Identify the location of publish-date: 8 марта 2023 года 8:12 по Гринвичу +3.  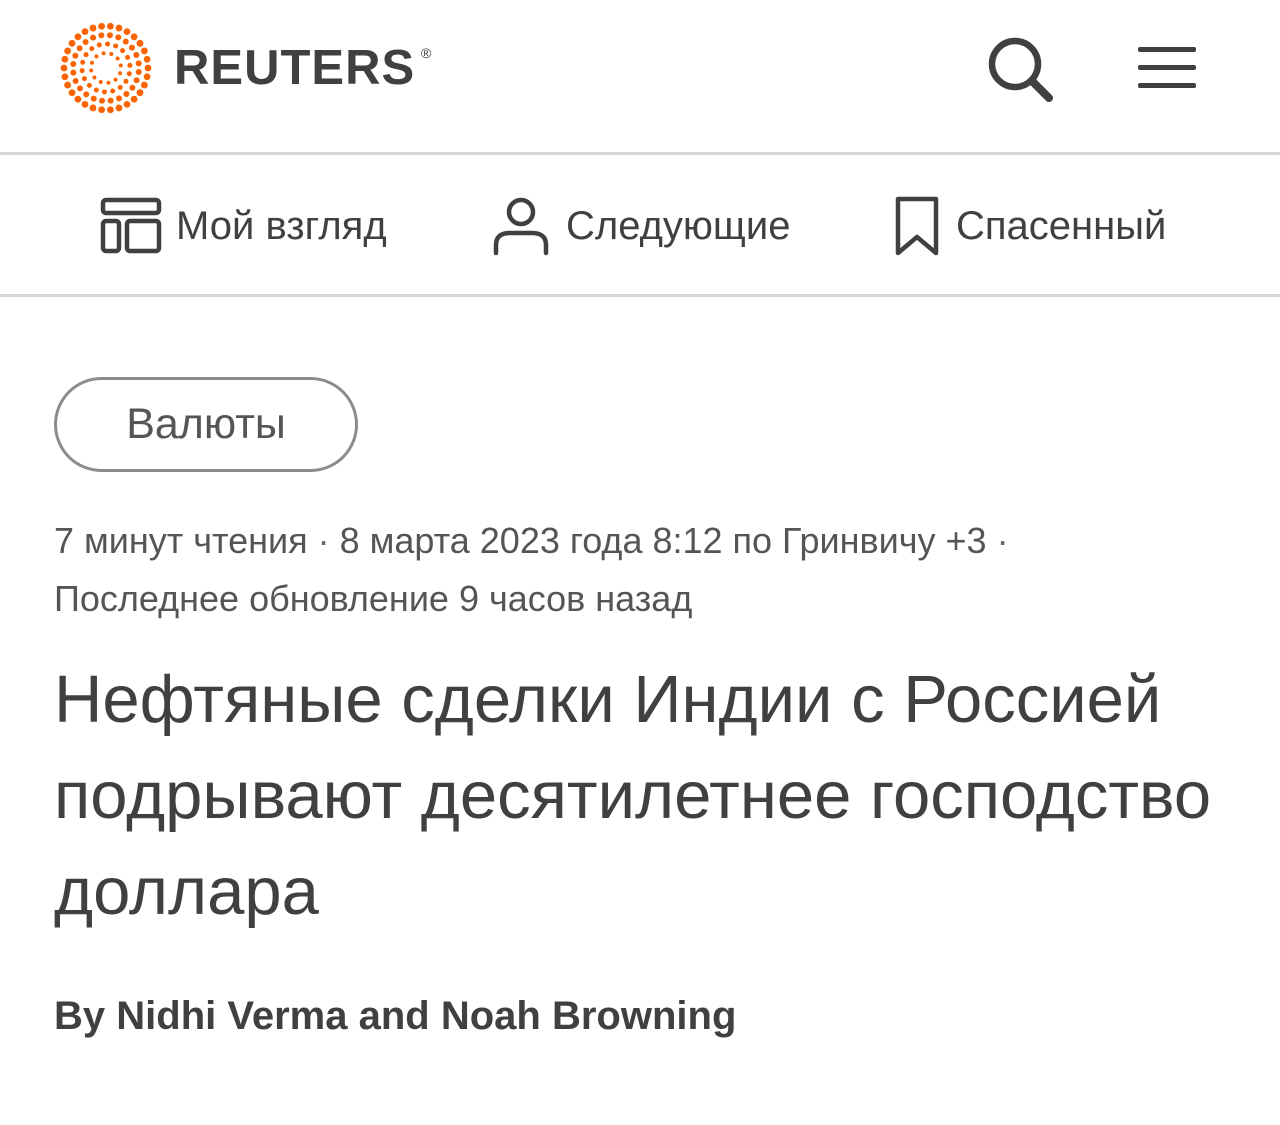
(663, 540).